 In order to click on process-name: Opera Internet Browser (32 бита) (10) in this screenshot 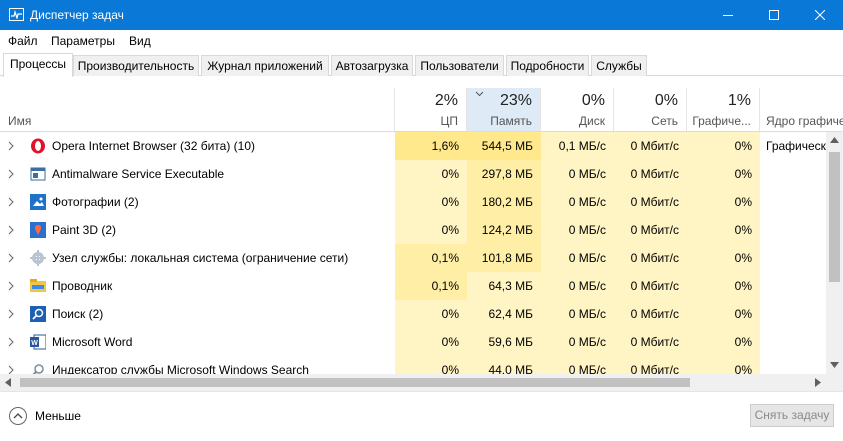, I will do `click(154, 146)`.